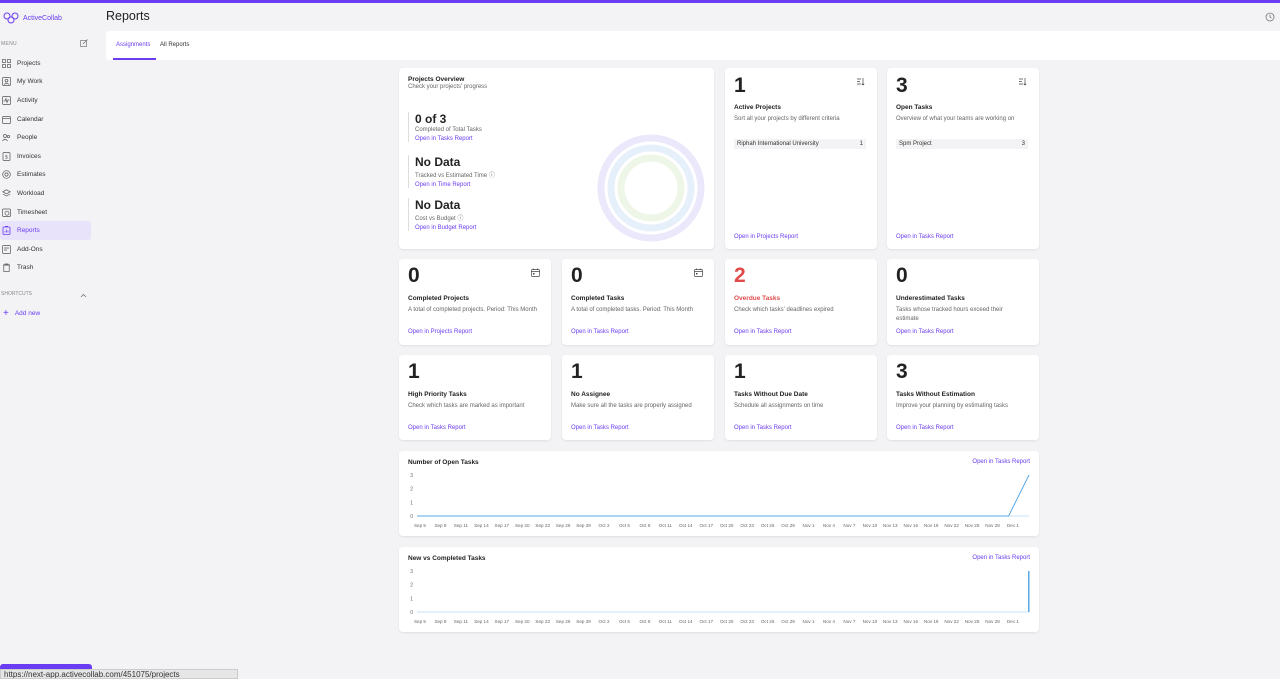  What do you see at coordinates (48, 193) in the screenshot?
I see `sidebar-item-workload: Workload` at bounding box center [48, 193].